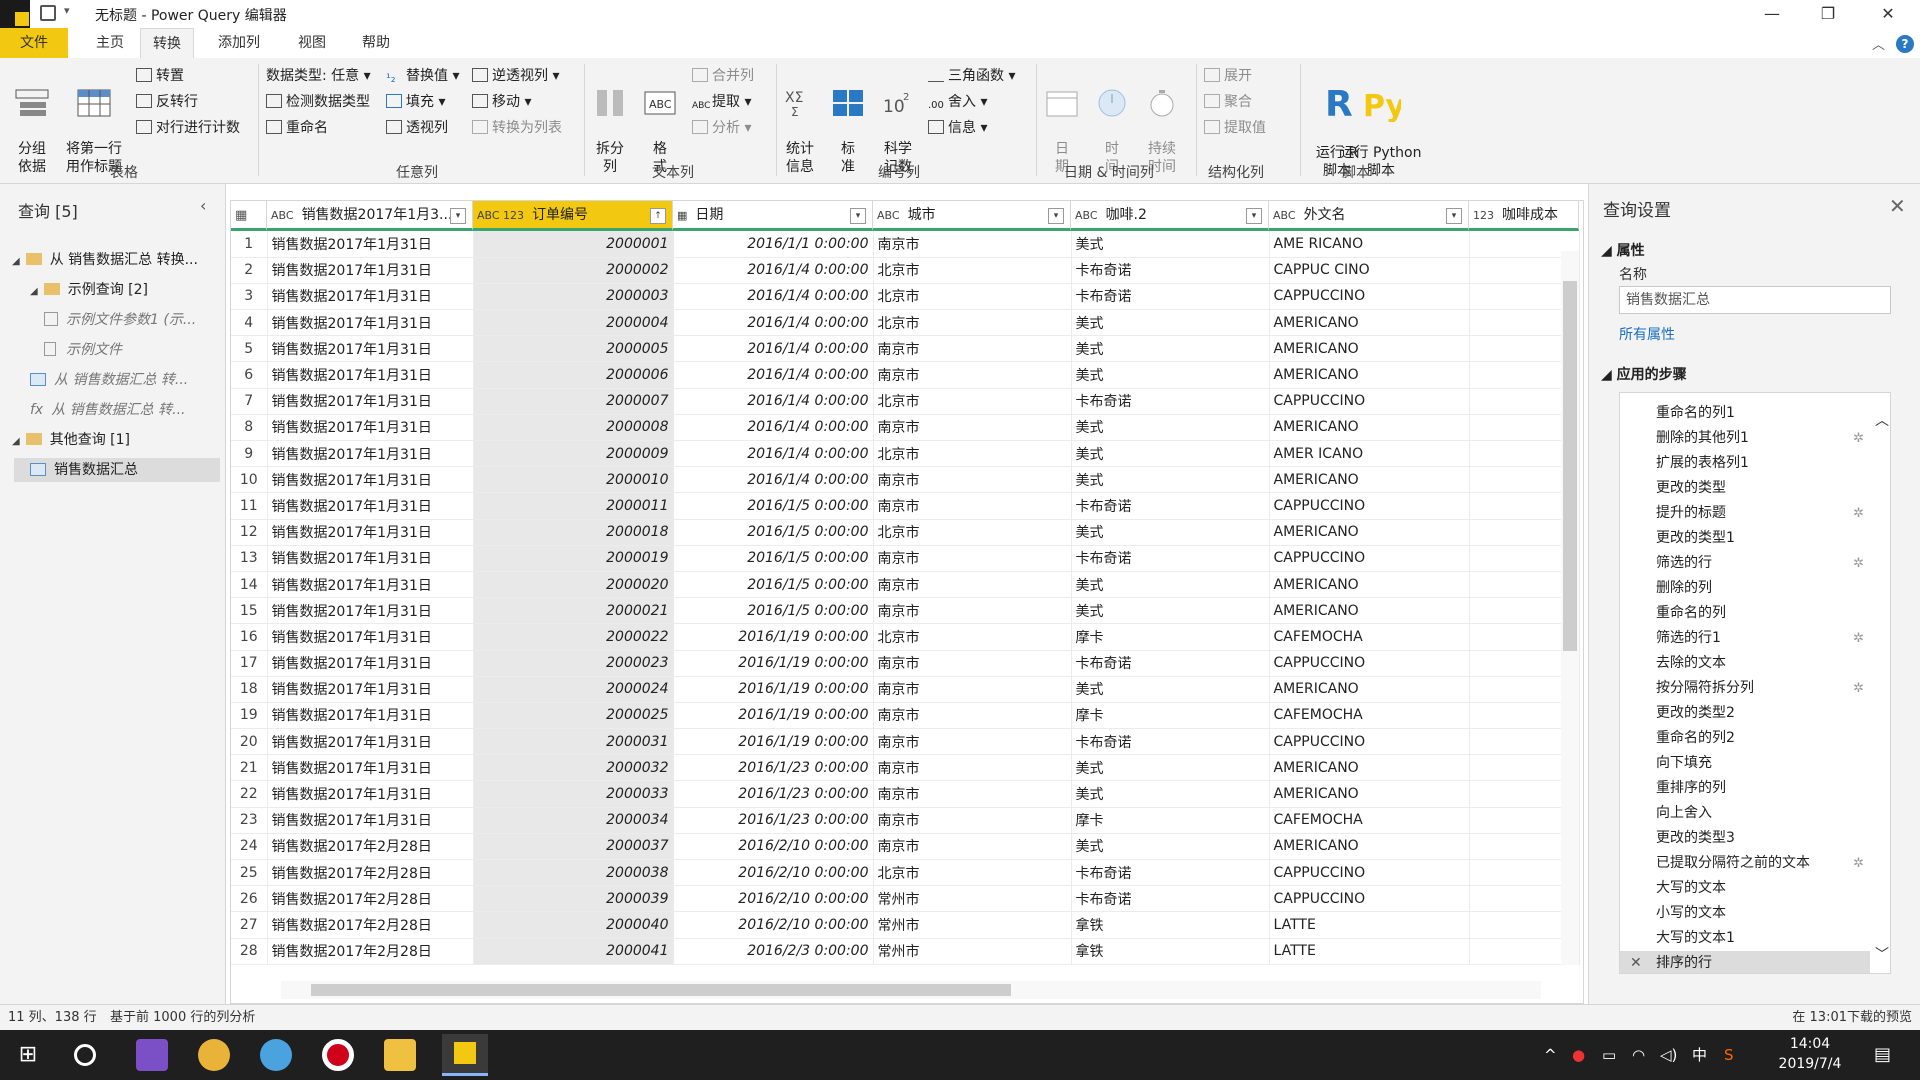 The height and width of the screenshot is (1080, 1920). Describe the element at coordinates (1112, 123) in the screenshot. I see `time-button: 时 间` at that location.